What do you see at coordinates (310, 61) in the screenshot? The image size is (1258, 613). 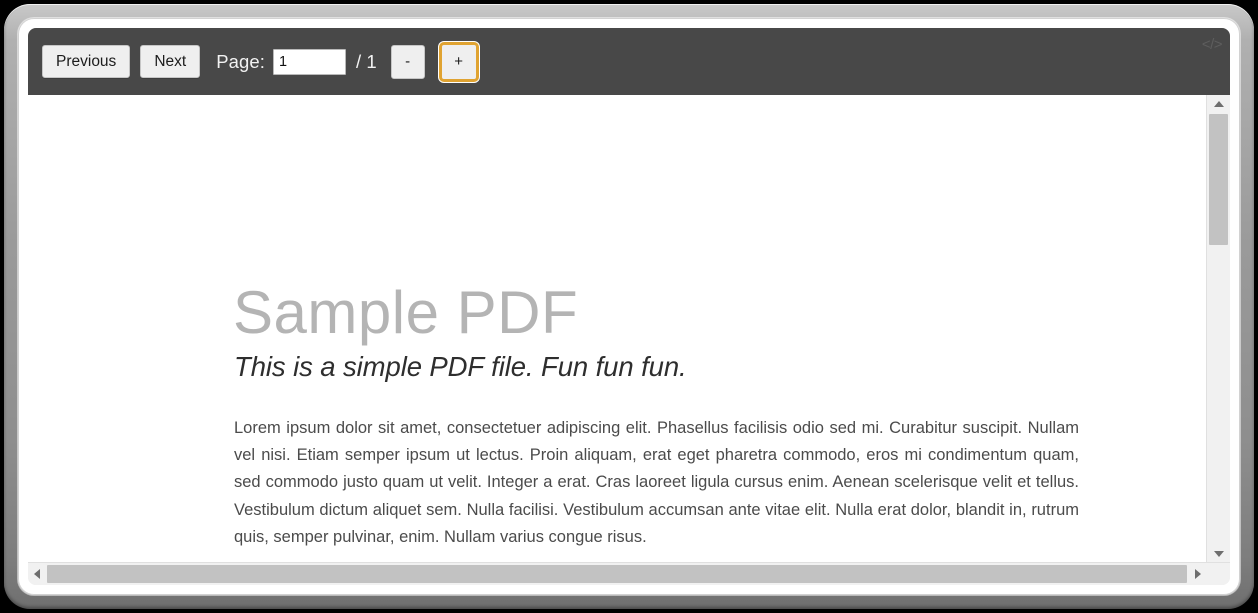 I see `page-number-input` at bounding box center [310, 61].